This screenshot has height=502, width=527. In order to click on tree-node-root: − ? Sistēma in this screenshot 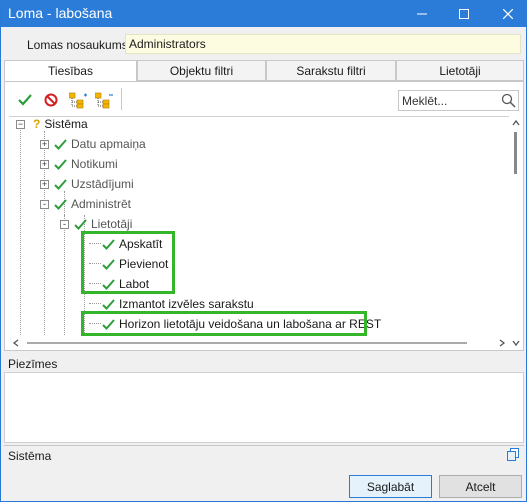, I will do `click(52, 125)`.